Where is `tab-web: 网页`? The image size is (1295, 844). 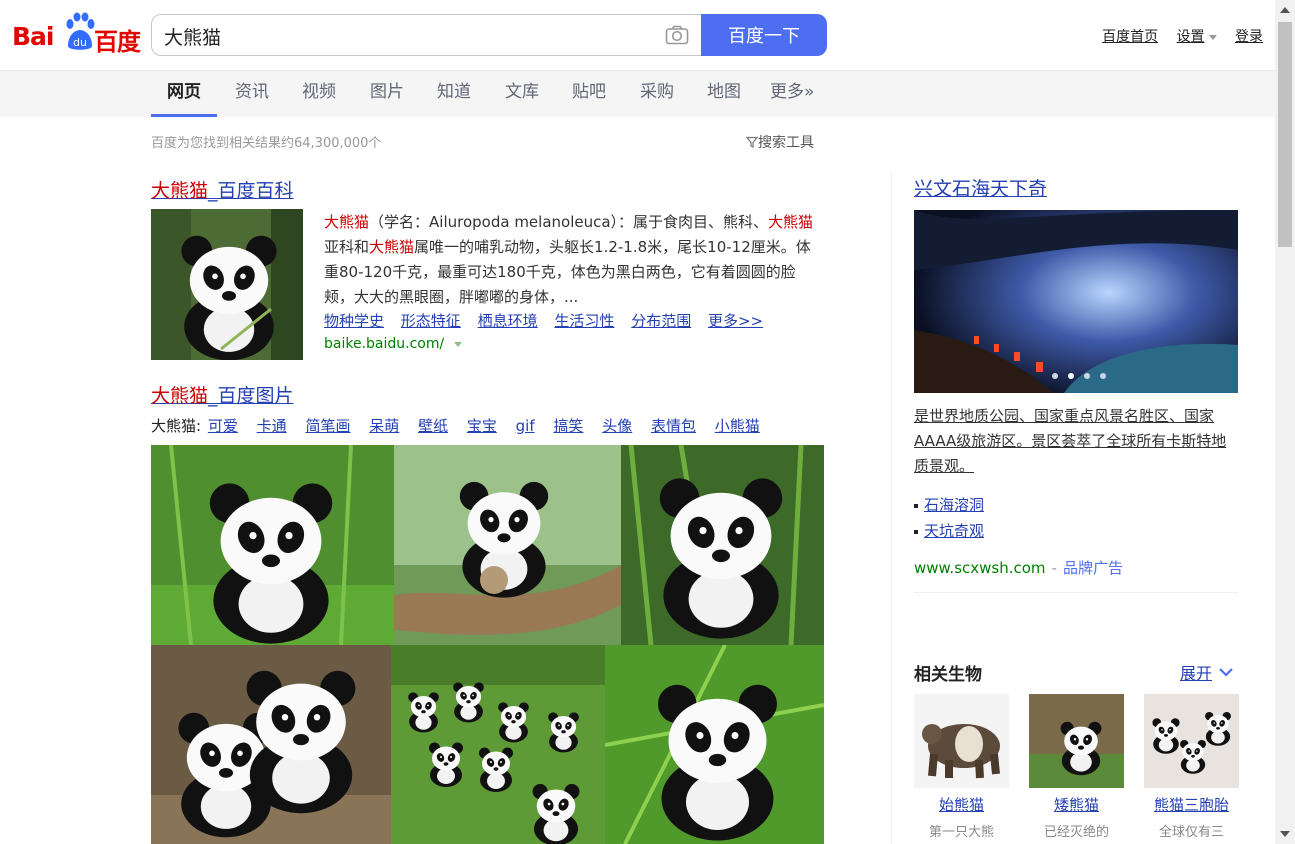
tab-web: 网页 is located at coordinates (184, 94).